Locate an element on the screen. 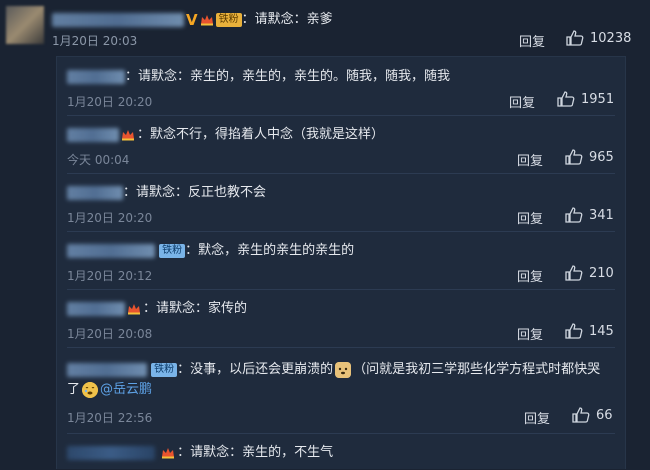  like-count: 1951 is located at coordinates (598, 99).